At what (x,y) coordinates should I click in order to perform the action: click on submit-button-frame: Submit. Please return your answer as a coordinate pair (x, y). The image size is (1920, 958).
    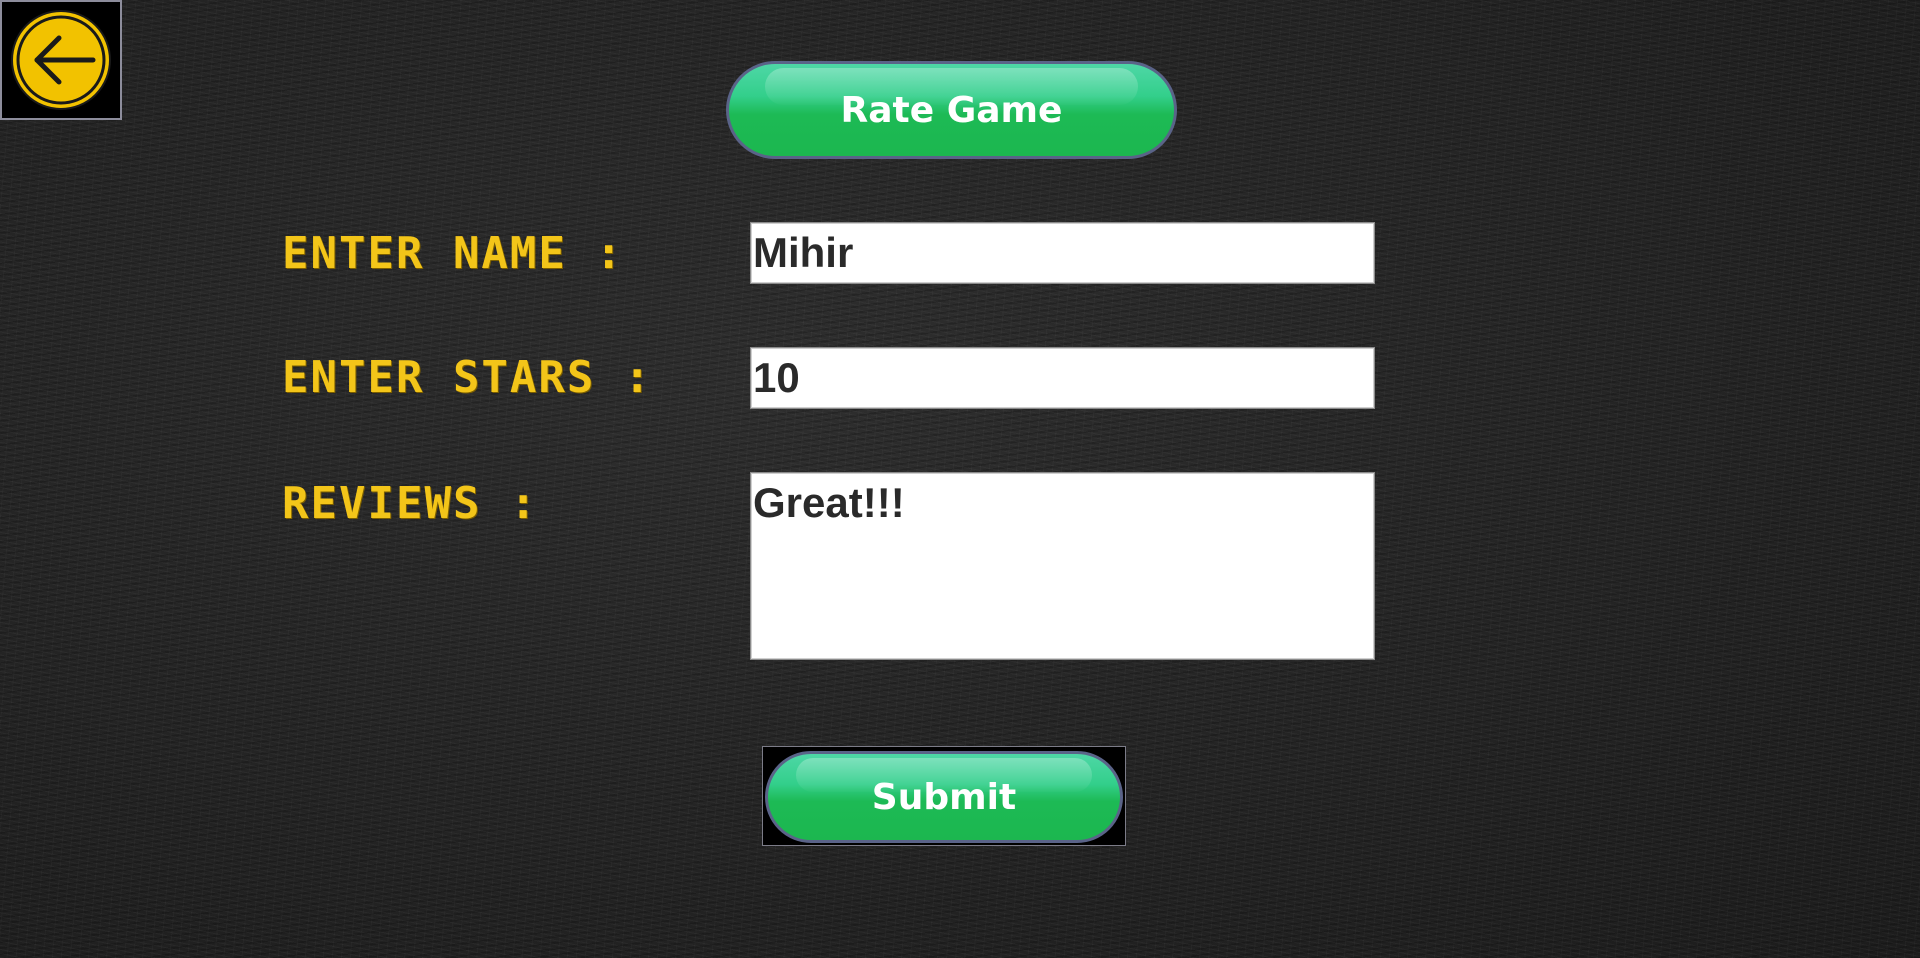
    Looking at the image, I should click on (944, 796).